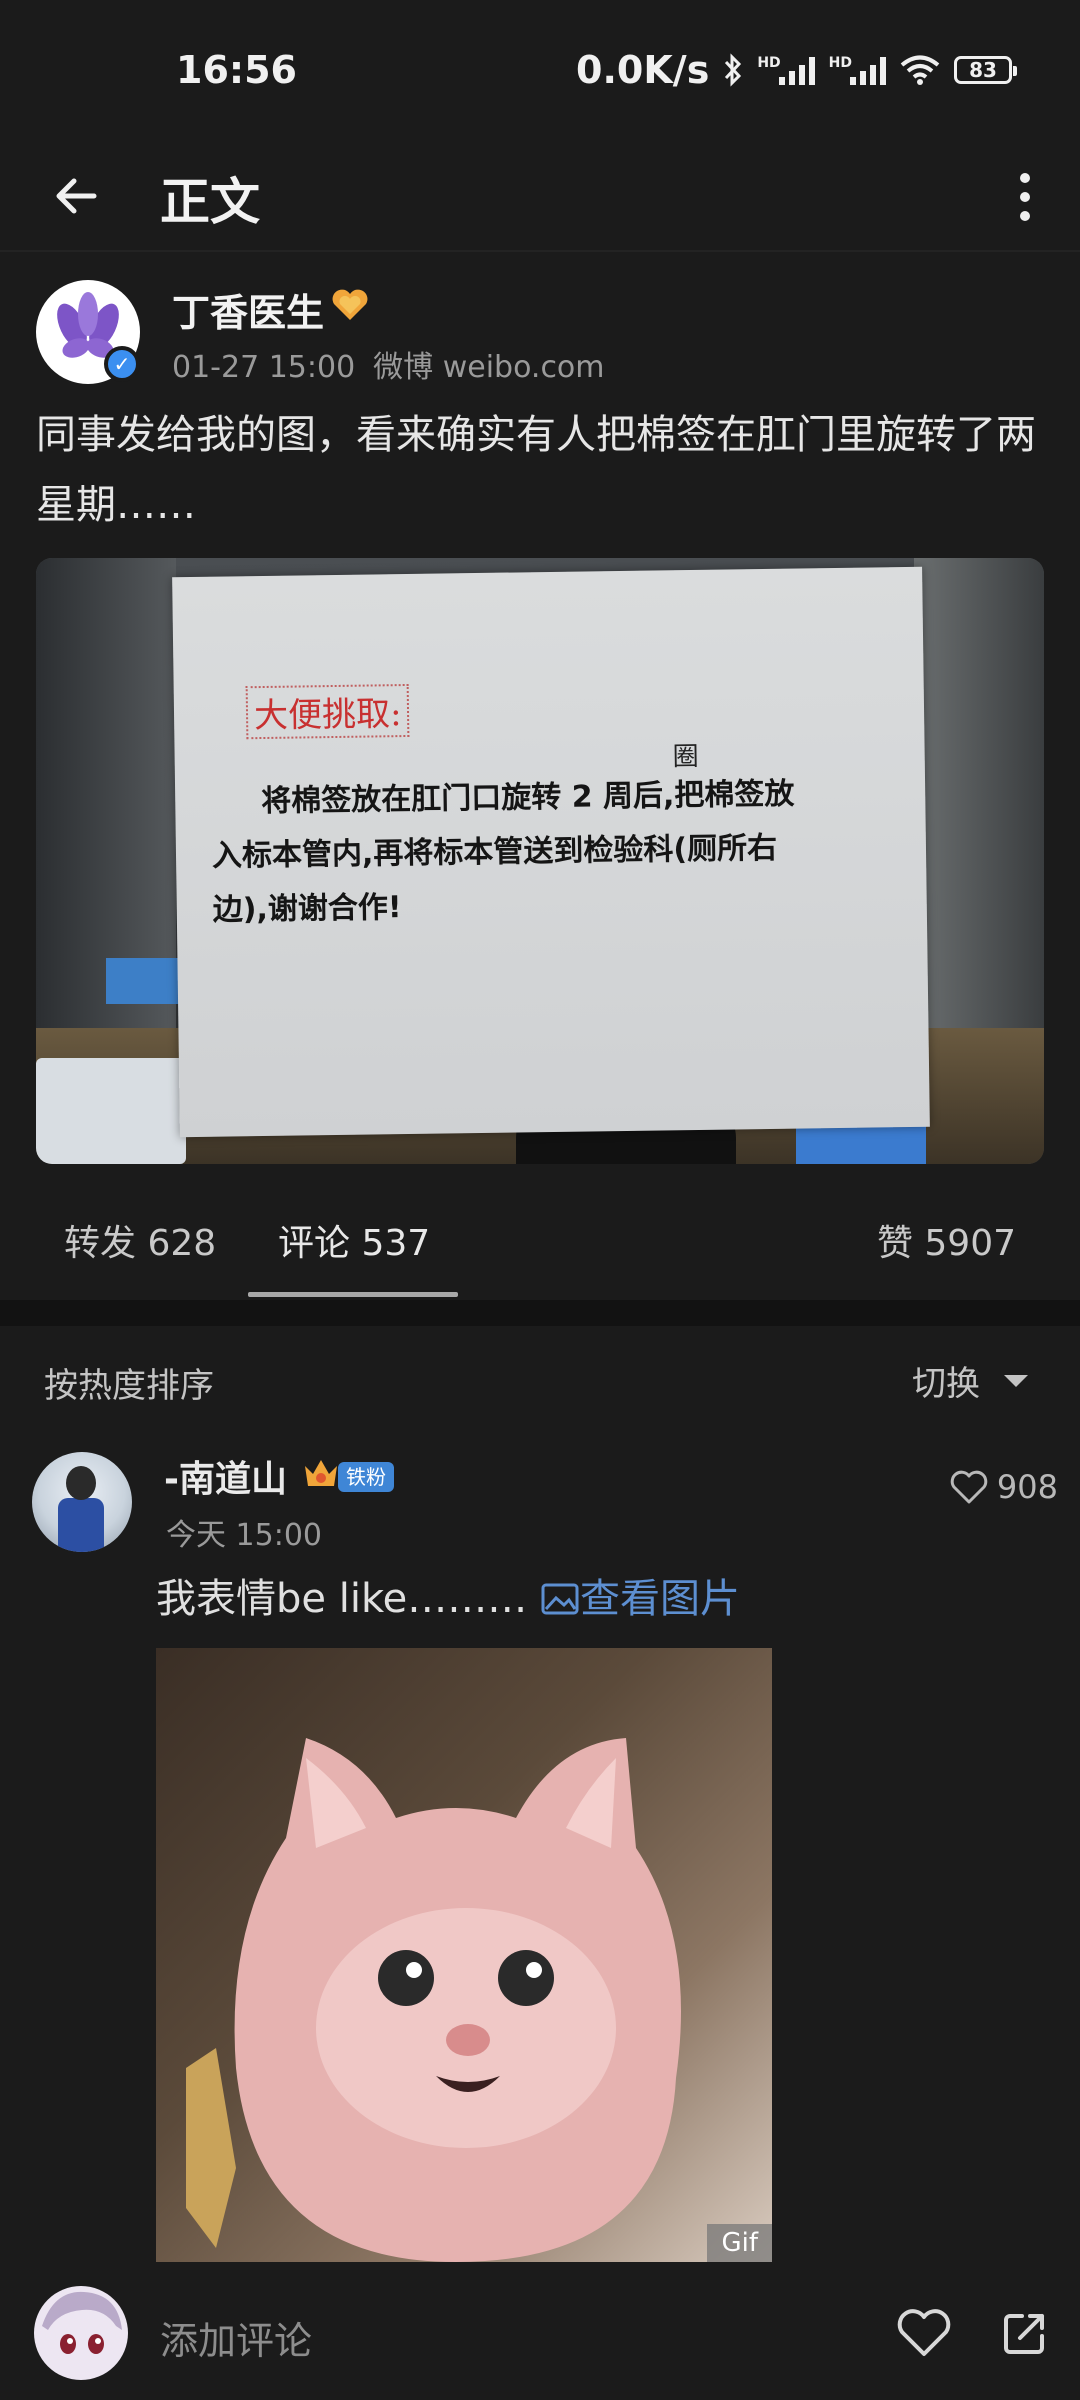 The height and width of the screenshot is (2400, 1080). Describe the element at coordinates (82, 1502) in the screenshot. I see `commenter-avatar` at that location.